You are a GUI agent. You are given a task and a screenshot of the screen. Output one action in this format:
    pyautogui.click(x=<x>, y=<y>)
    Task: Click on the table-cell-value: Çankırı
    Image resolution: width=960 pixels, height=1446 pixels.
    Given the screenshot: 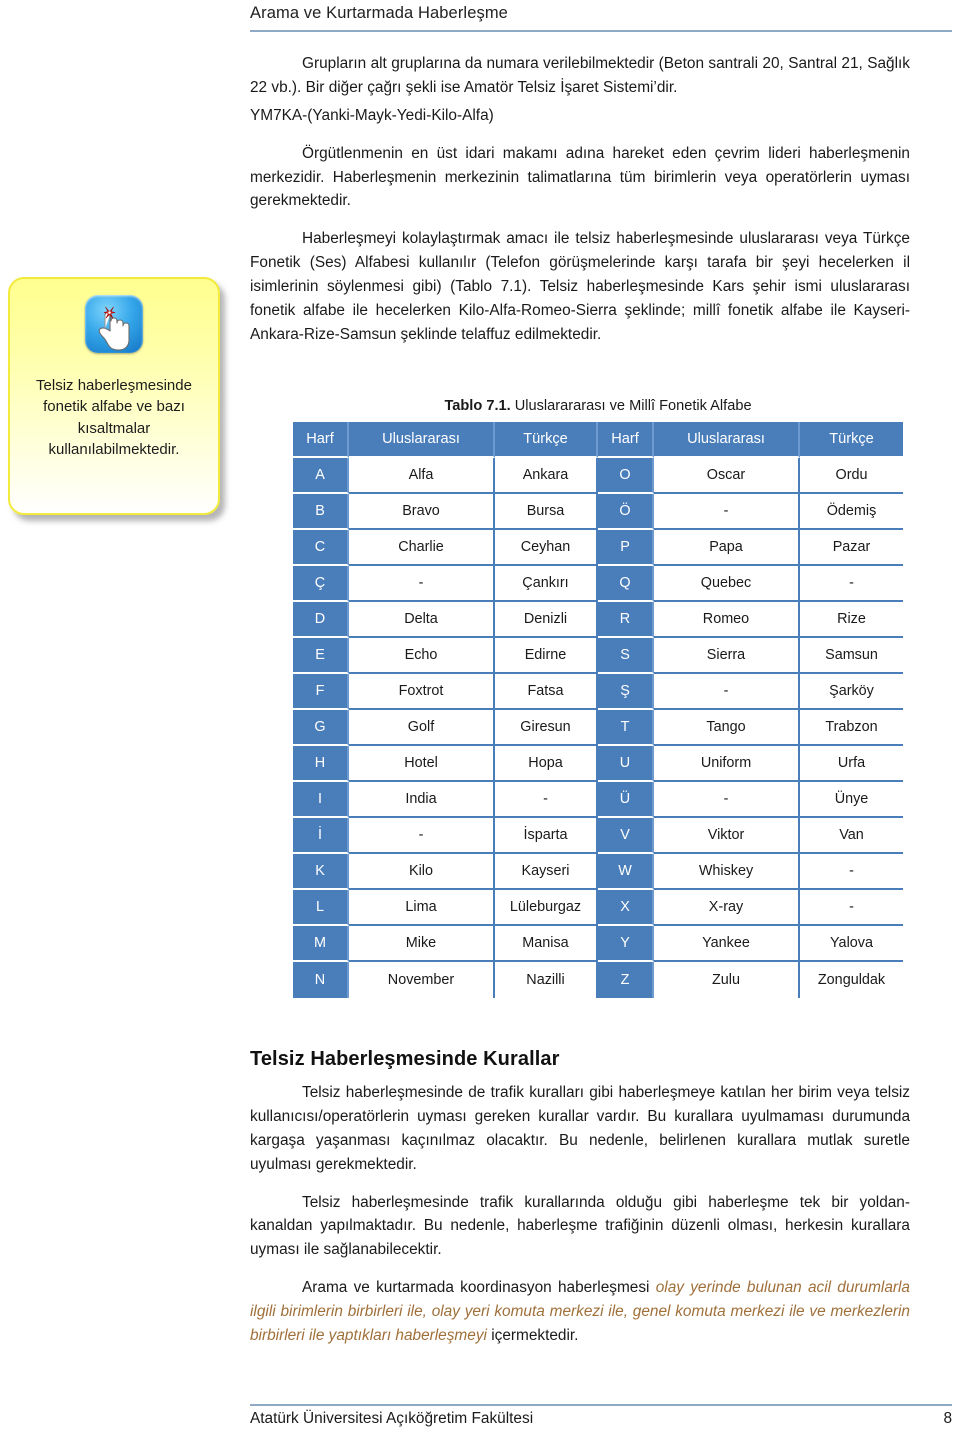 What is the action you would take?
    pyautogui.click(x=546, y=584)
    